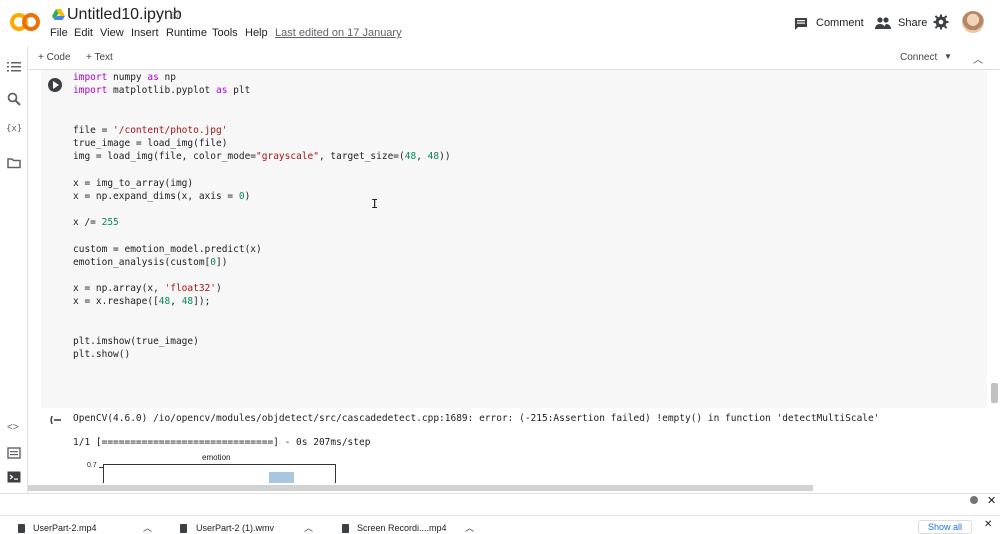  Describe the element at coordinates (161, 90) in the screenshot. I see `code-line: import matplotlib.pyplot as plt` at that location.